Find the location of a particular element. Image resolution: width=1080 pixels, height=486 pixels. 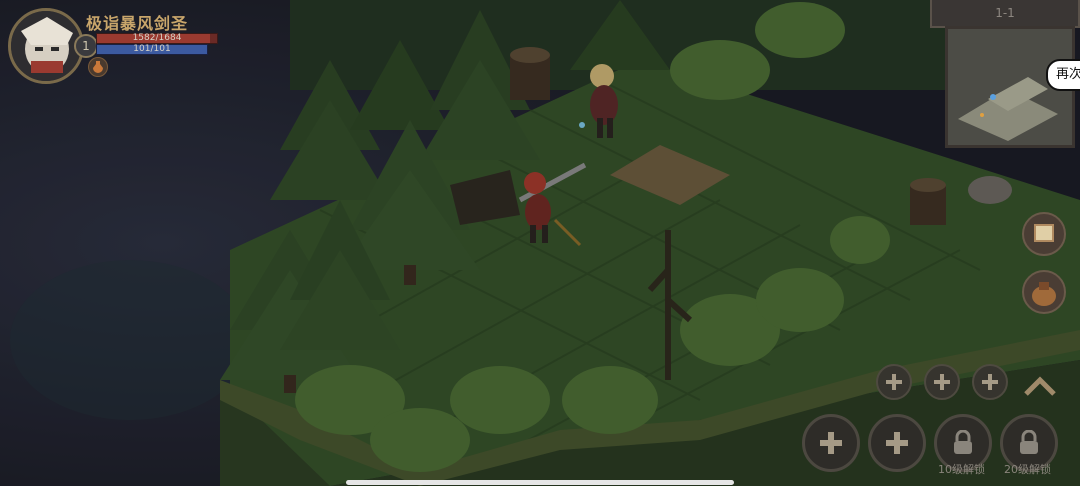

unlock-label-10: 10级解锁 is located at coordinates (961, 469).